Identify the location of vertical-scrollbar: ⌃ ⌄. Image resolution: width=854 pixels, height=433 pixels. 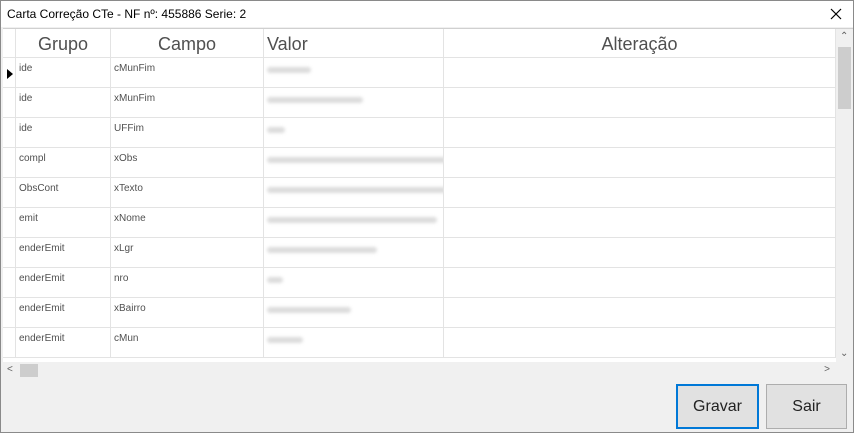
(844, 195).